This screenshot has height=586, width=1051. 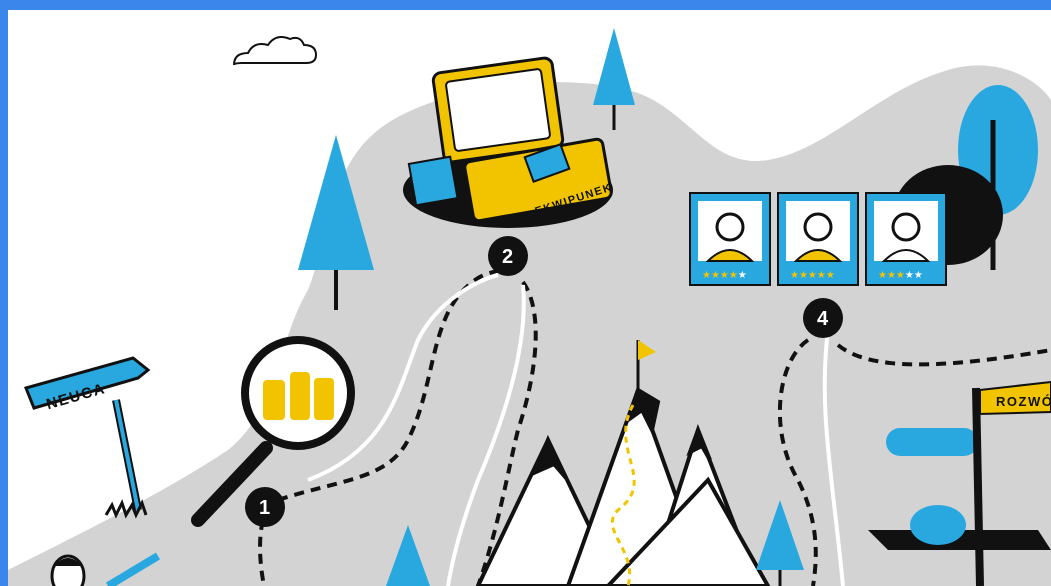 I want to click on step-marker-4: 4, so click(x=823, y=318).